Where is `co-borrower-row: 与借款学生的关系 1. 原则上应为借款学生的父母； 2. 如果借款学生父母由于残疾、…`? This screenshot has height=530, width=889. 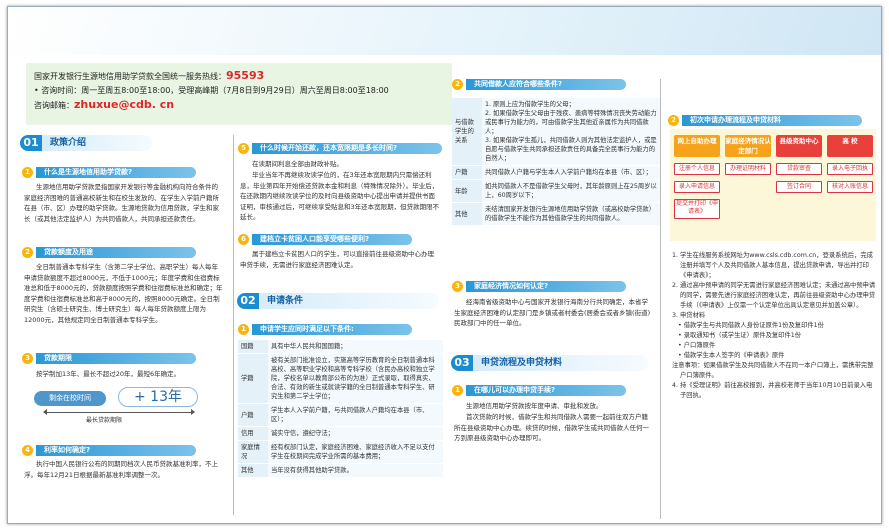 co-borrower-row: 与借款学生的关系 1. 原则上应为借款学生的父母； 2. 如果借款学生父母由于残疾、… is located at coordinates (556, 131).